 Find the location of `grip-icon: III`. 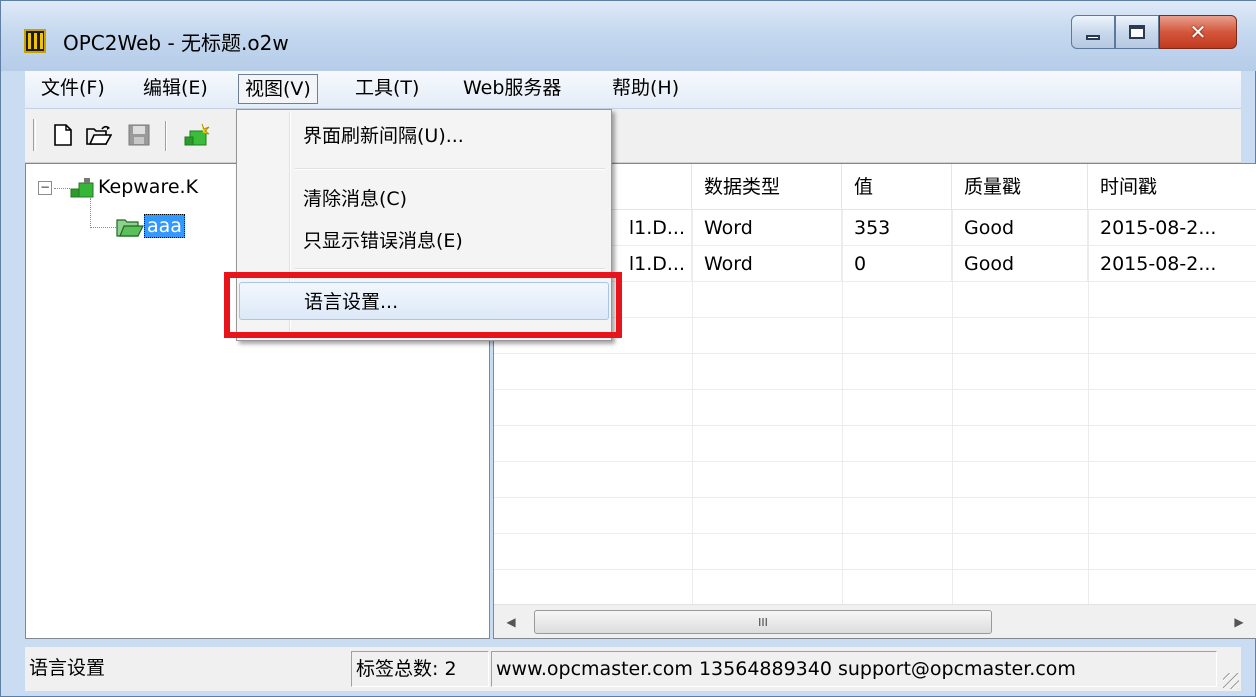

grip-icon: III is located at coordinates (763, 622).